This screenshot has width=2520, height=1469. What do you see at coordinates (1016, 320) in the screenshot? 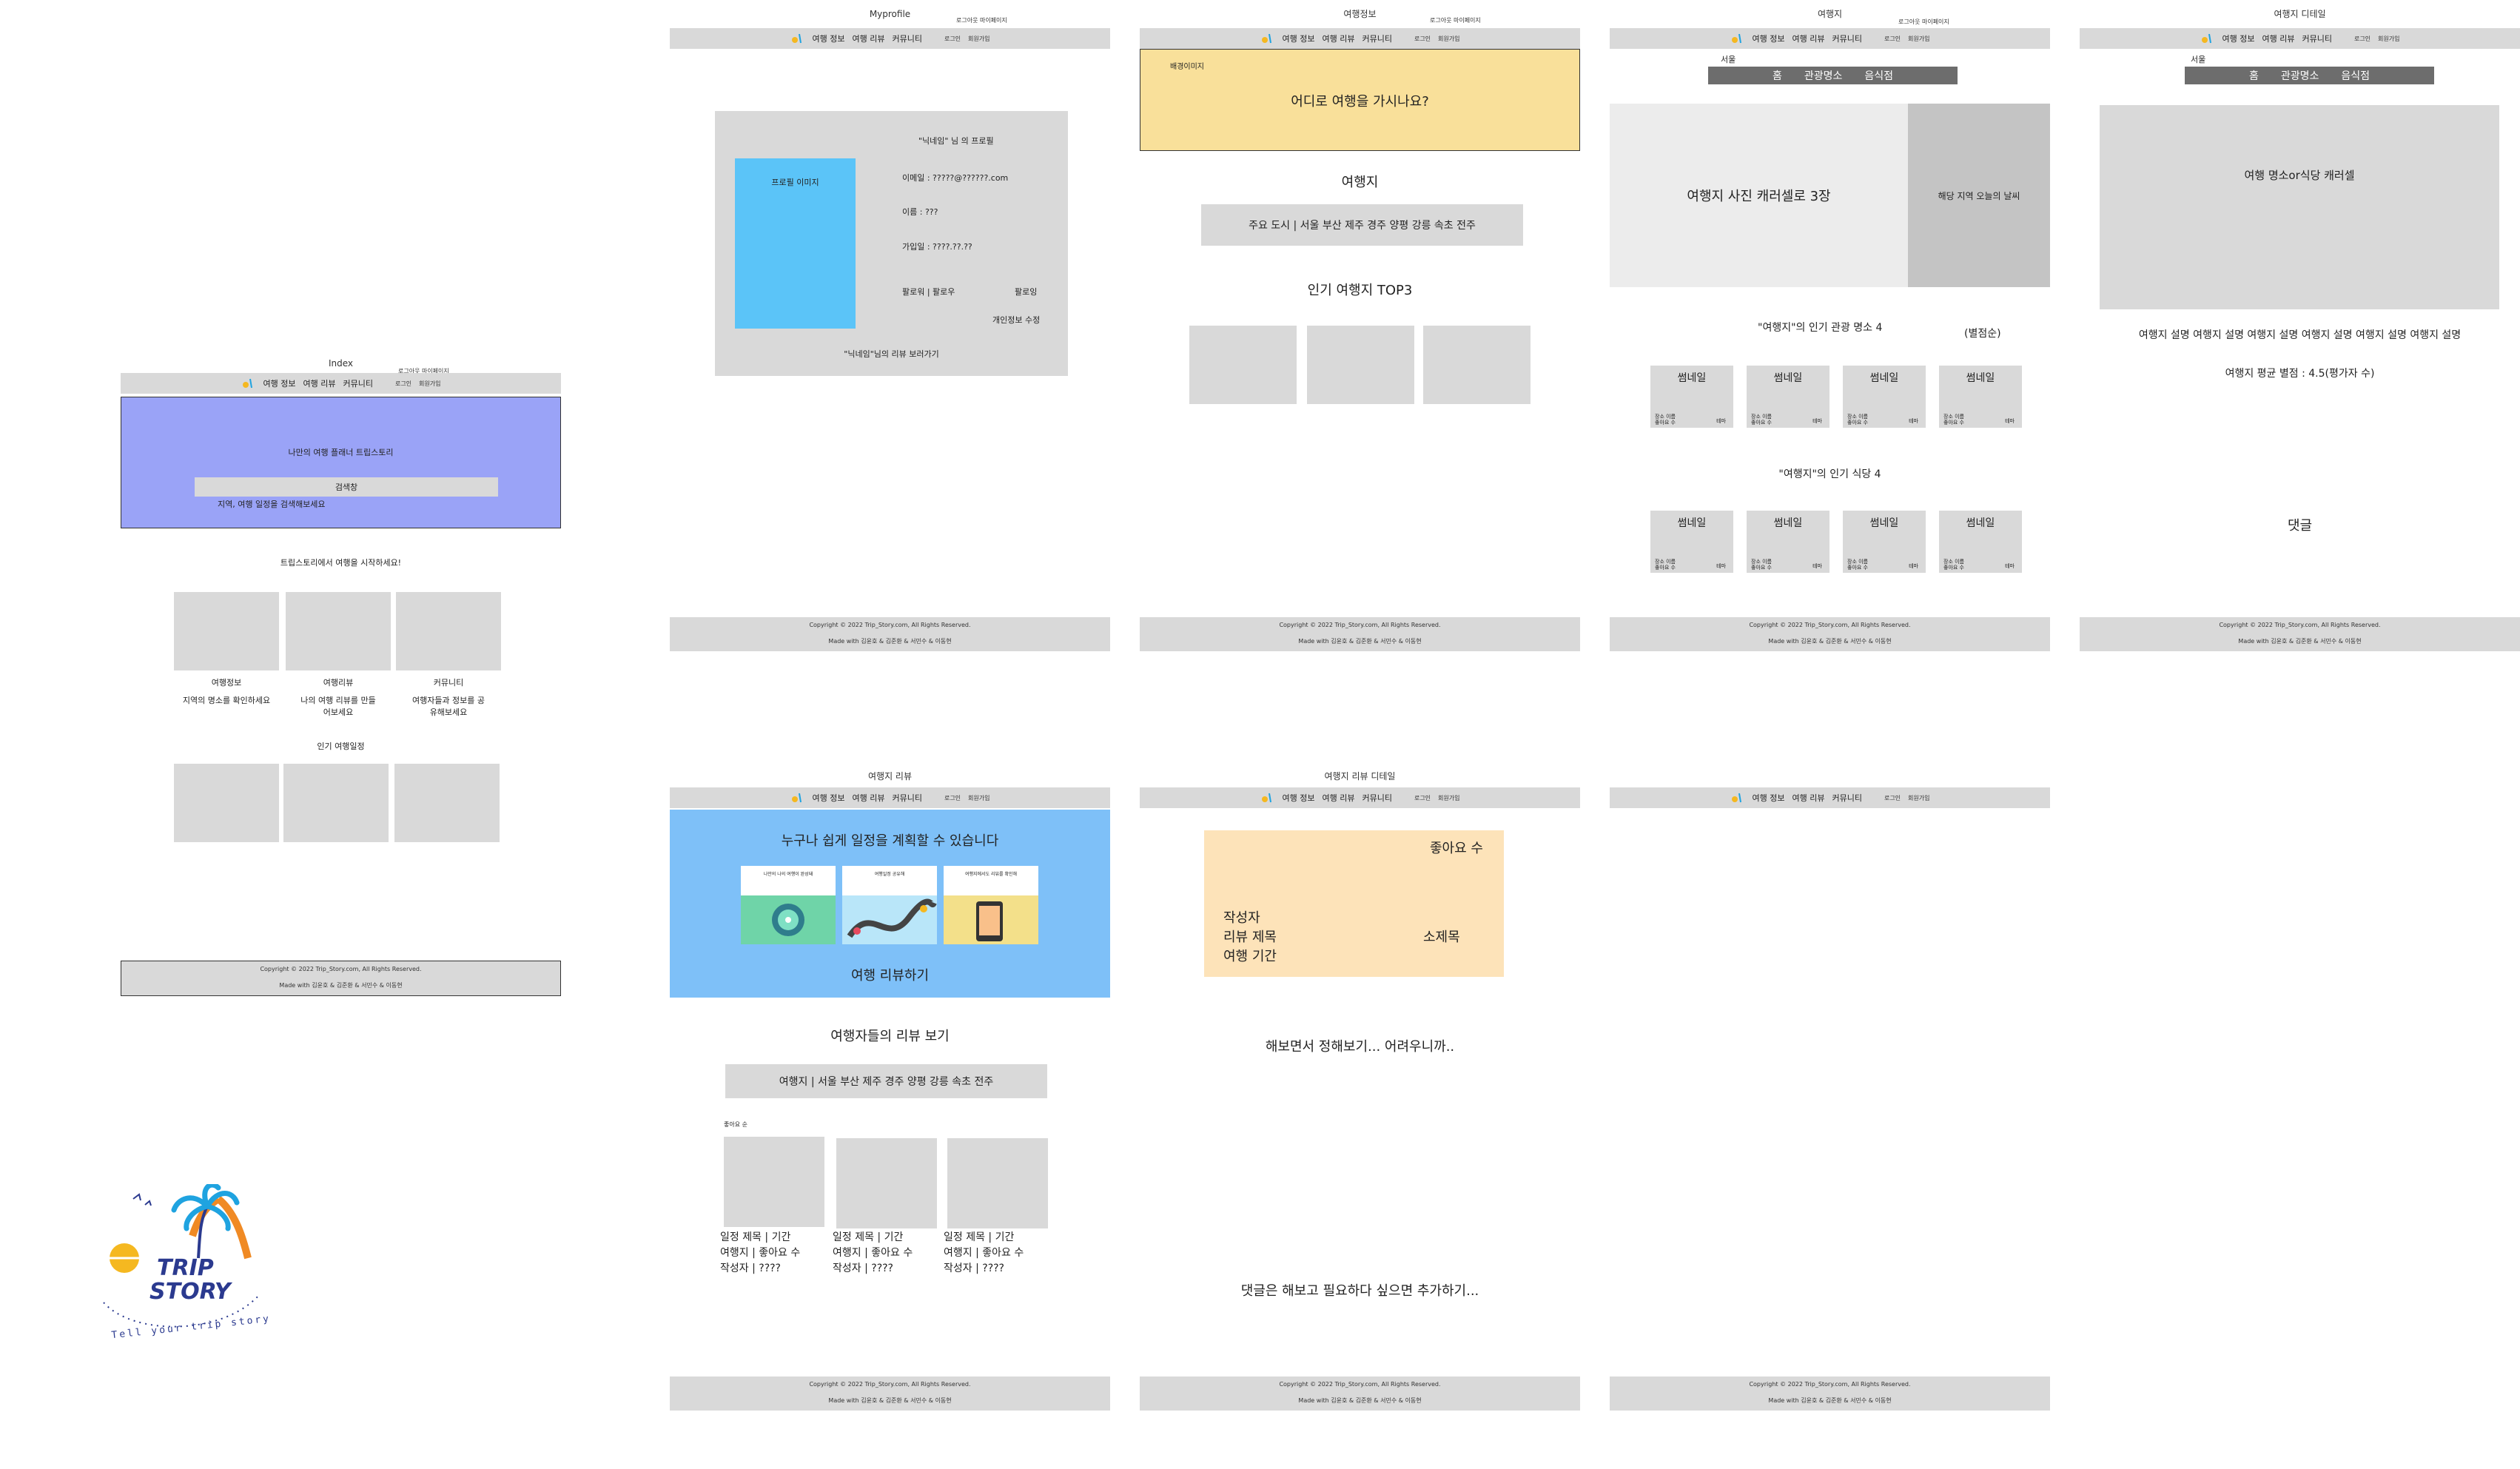
I see `edit-profile-link: 개인정보 수정` at bounding box center [1016, 320].